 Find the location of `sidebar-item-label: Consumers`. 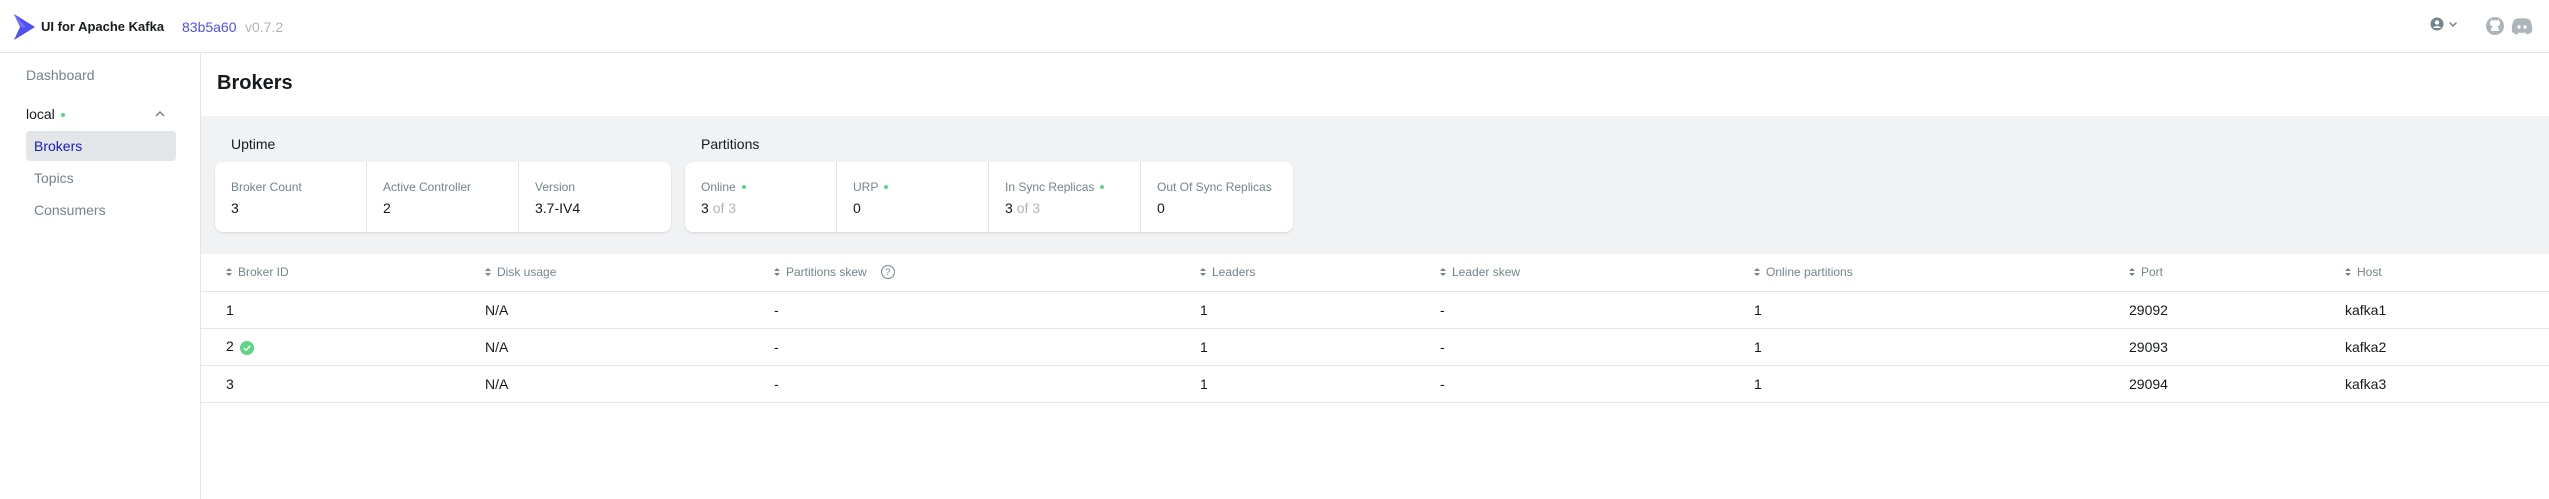

sidebar-item-label: Consumers is located at coordinates (70, 210).